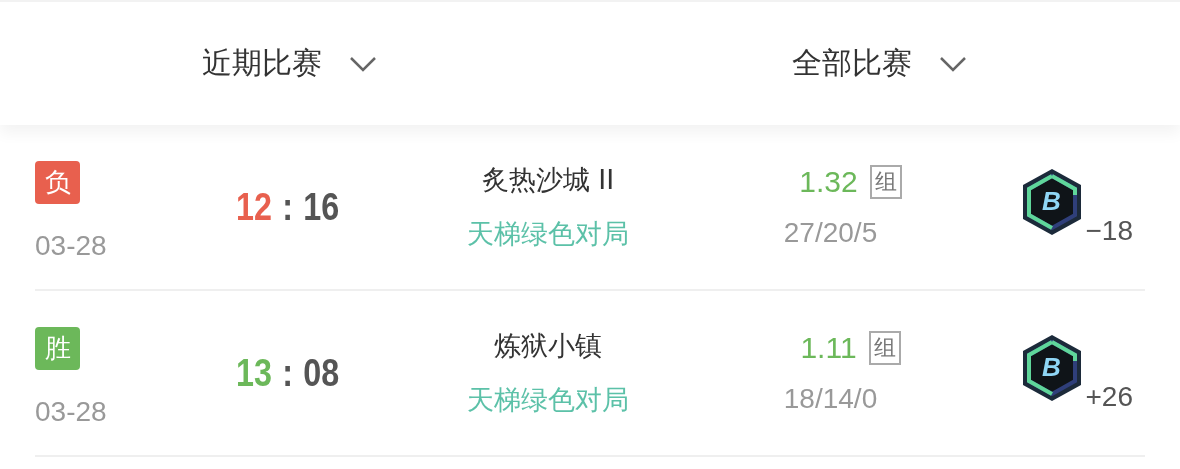 The image size is (1180, 469). I want to click on rating-change: −18, so click(1109, 231).